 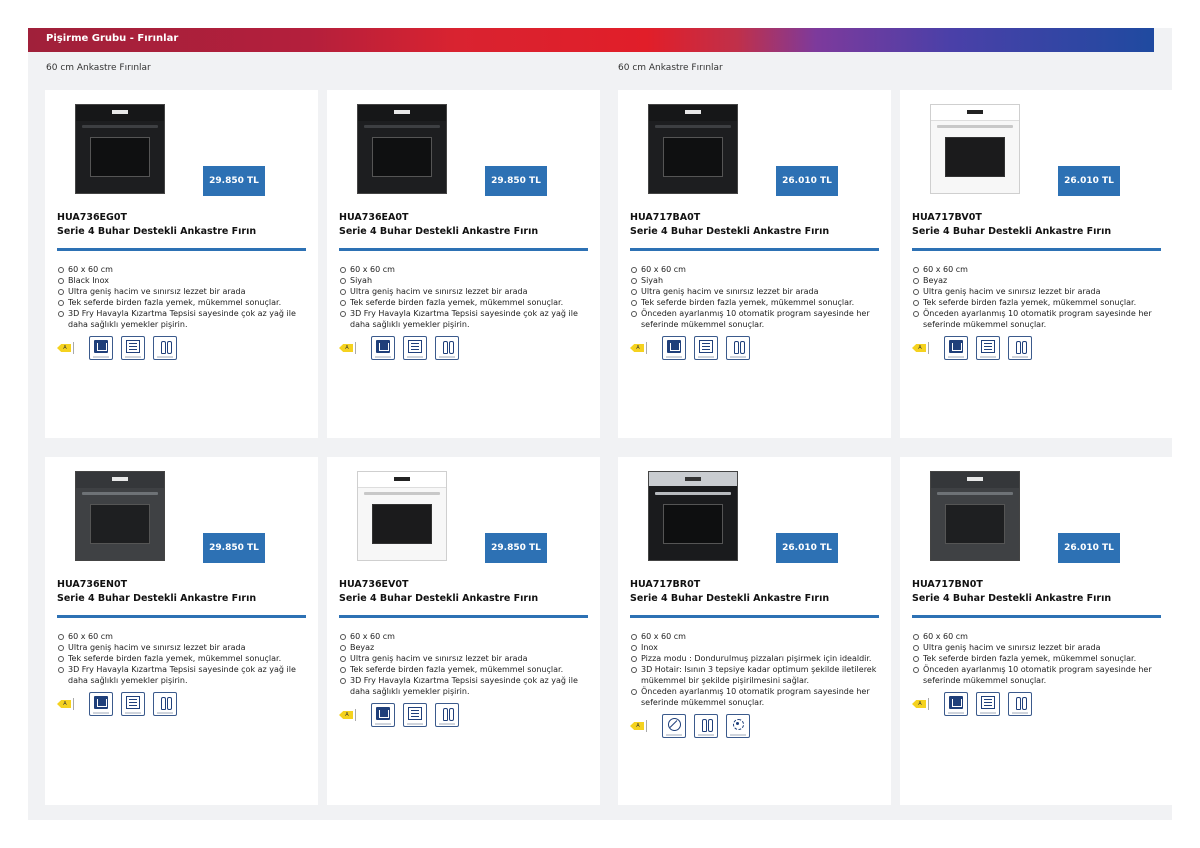 What do you see at coordinates (665, 217) in the screenshot?
I see `product-model: HUA717BA0T` at bounding box center [665, 217].